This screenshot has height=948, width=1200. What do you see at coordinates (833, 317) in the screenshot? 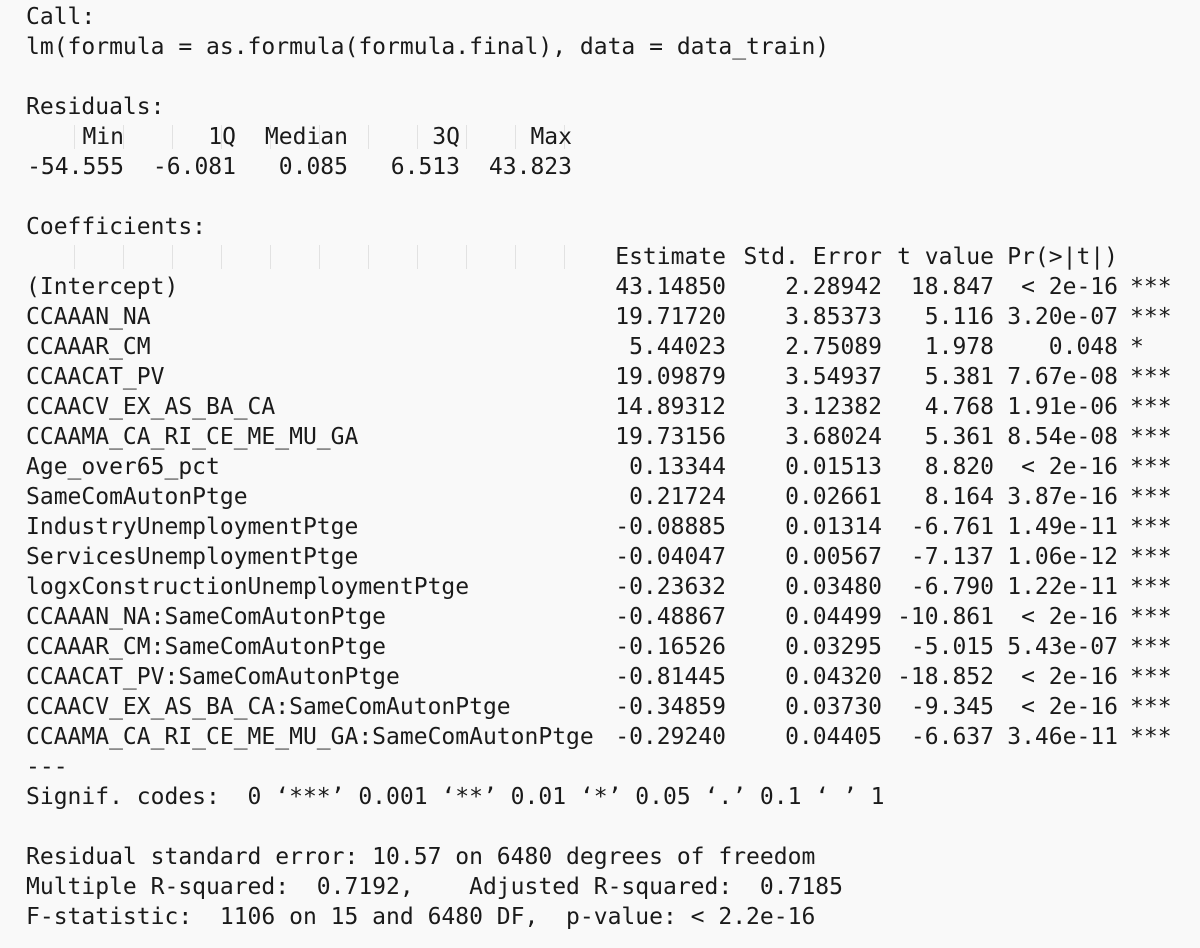
I see `coef-std-error: 3.85373` at bounding box center [833, 317].